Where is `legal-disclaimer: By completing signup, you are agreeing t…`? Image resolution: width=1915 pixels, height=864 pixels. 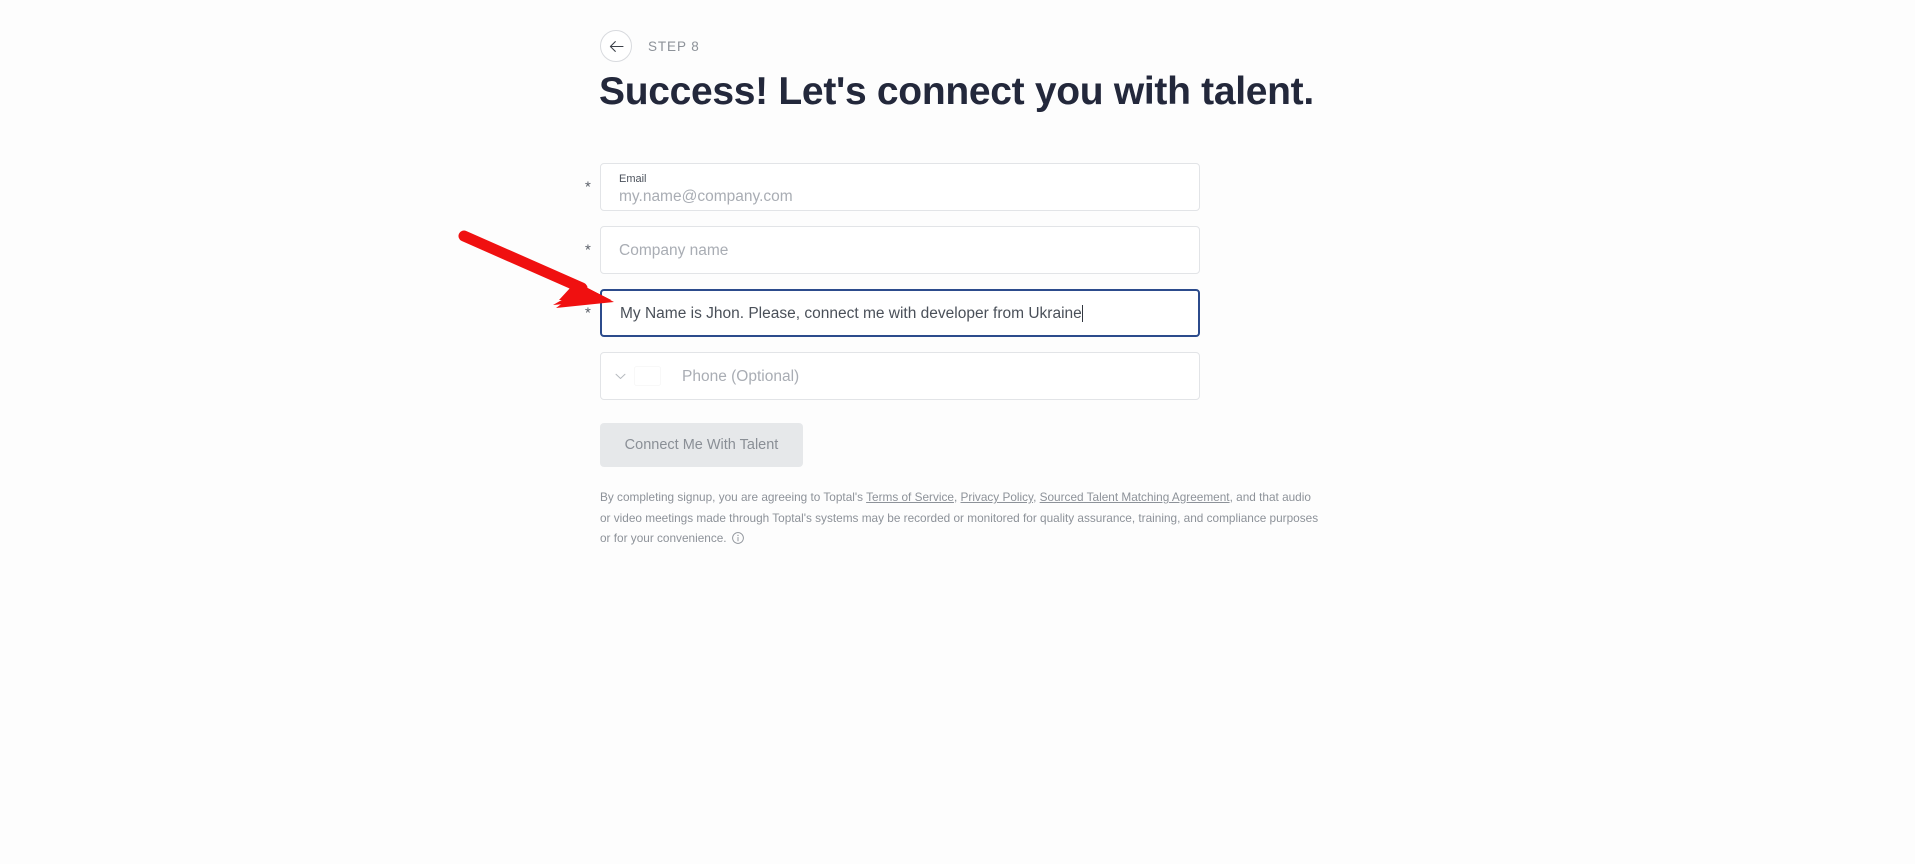 legal-disclaimer: By completing signup, you are agreeing t… is located at coordinates (961, 519).